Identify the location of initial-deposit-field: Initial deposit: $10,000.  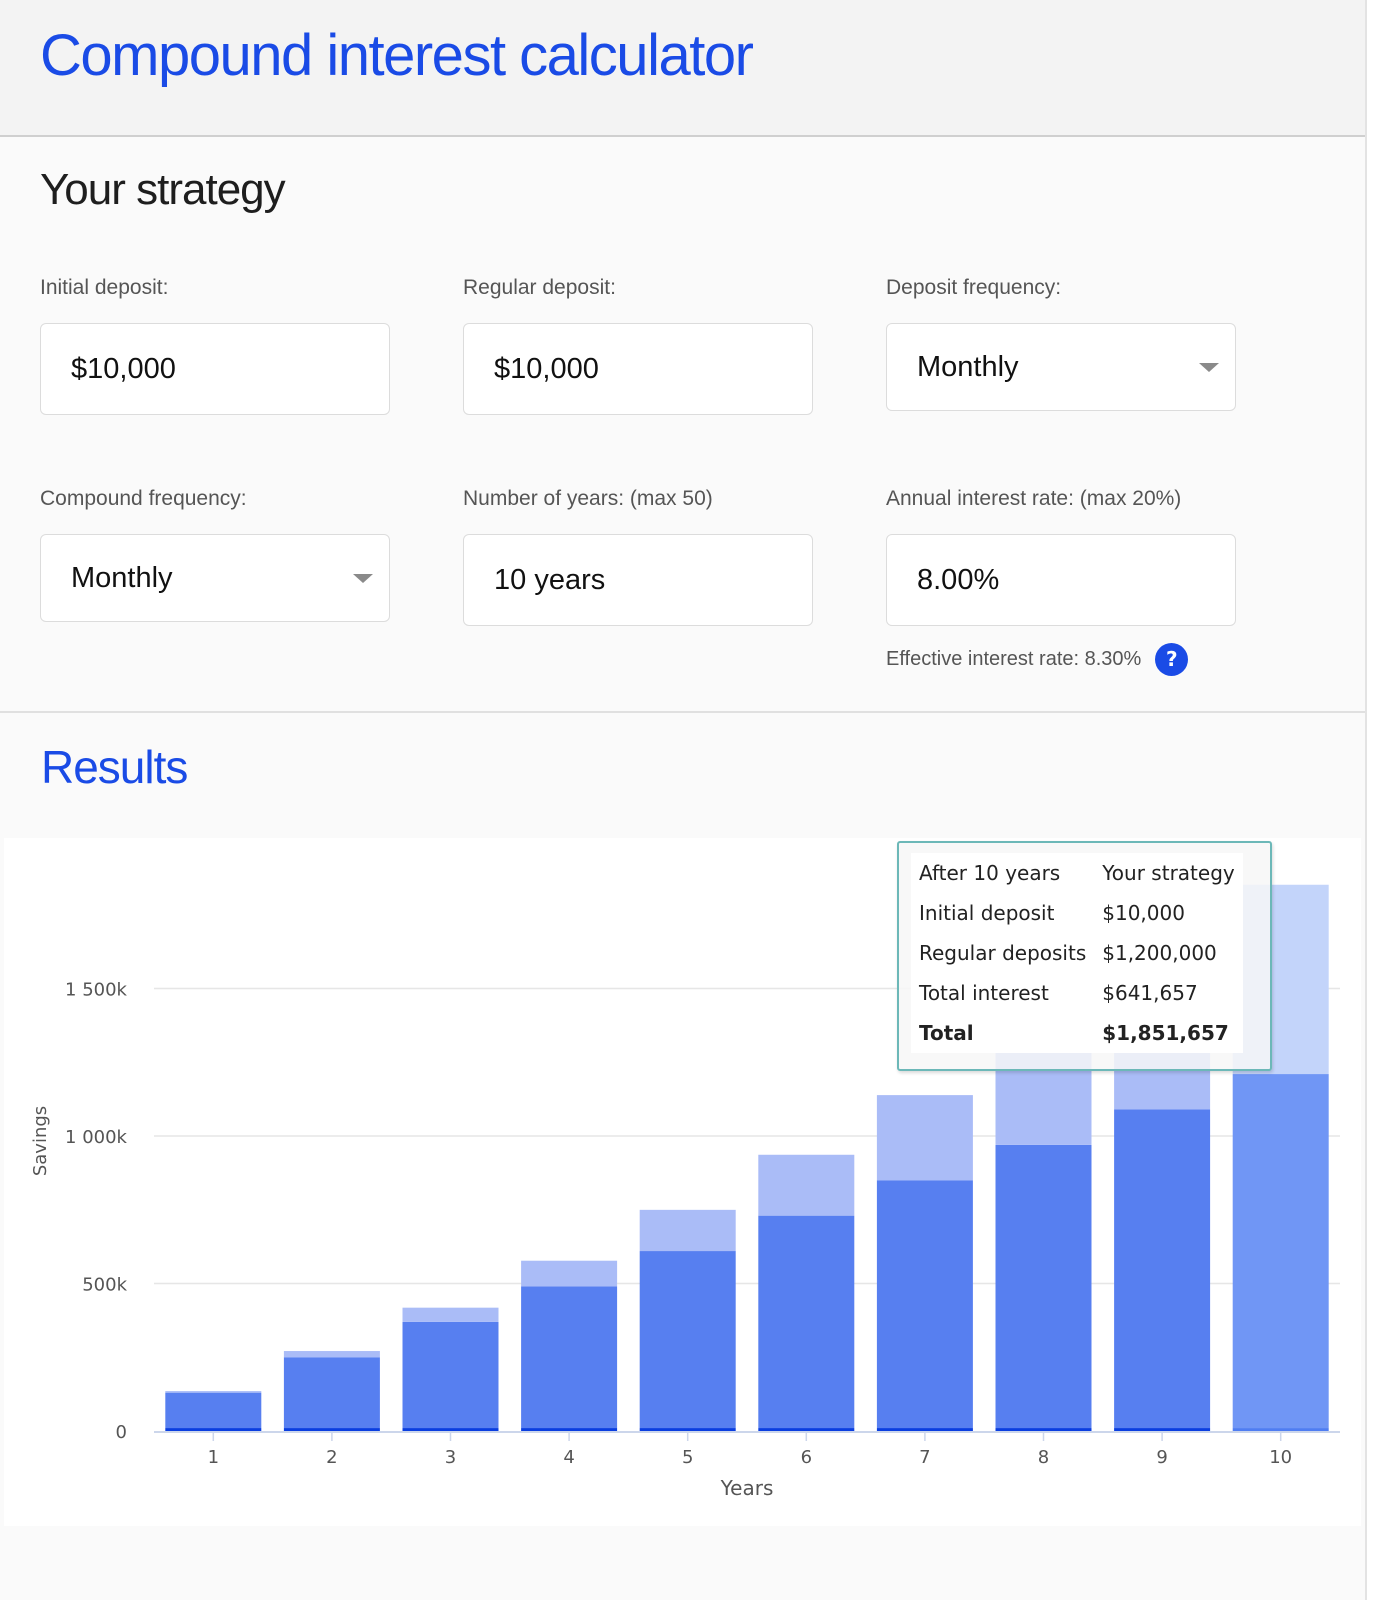
(215, 344).